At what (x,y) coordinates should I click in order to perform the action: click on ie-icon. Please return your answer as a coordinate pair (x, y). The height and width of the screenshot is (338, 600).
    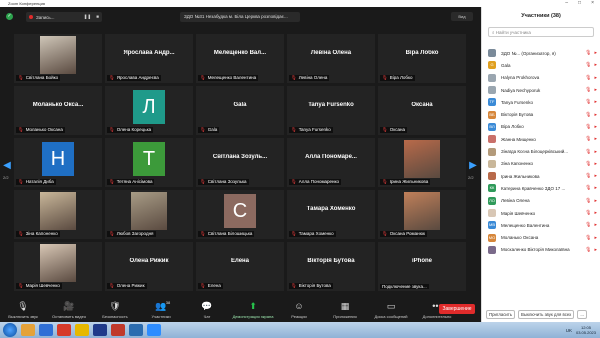
    Looking at the image, I should click on (46, 330).